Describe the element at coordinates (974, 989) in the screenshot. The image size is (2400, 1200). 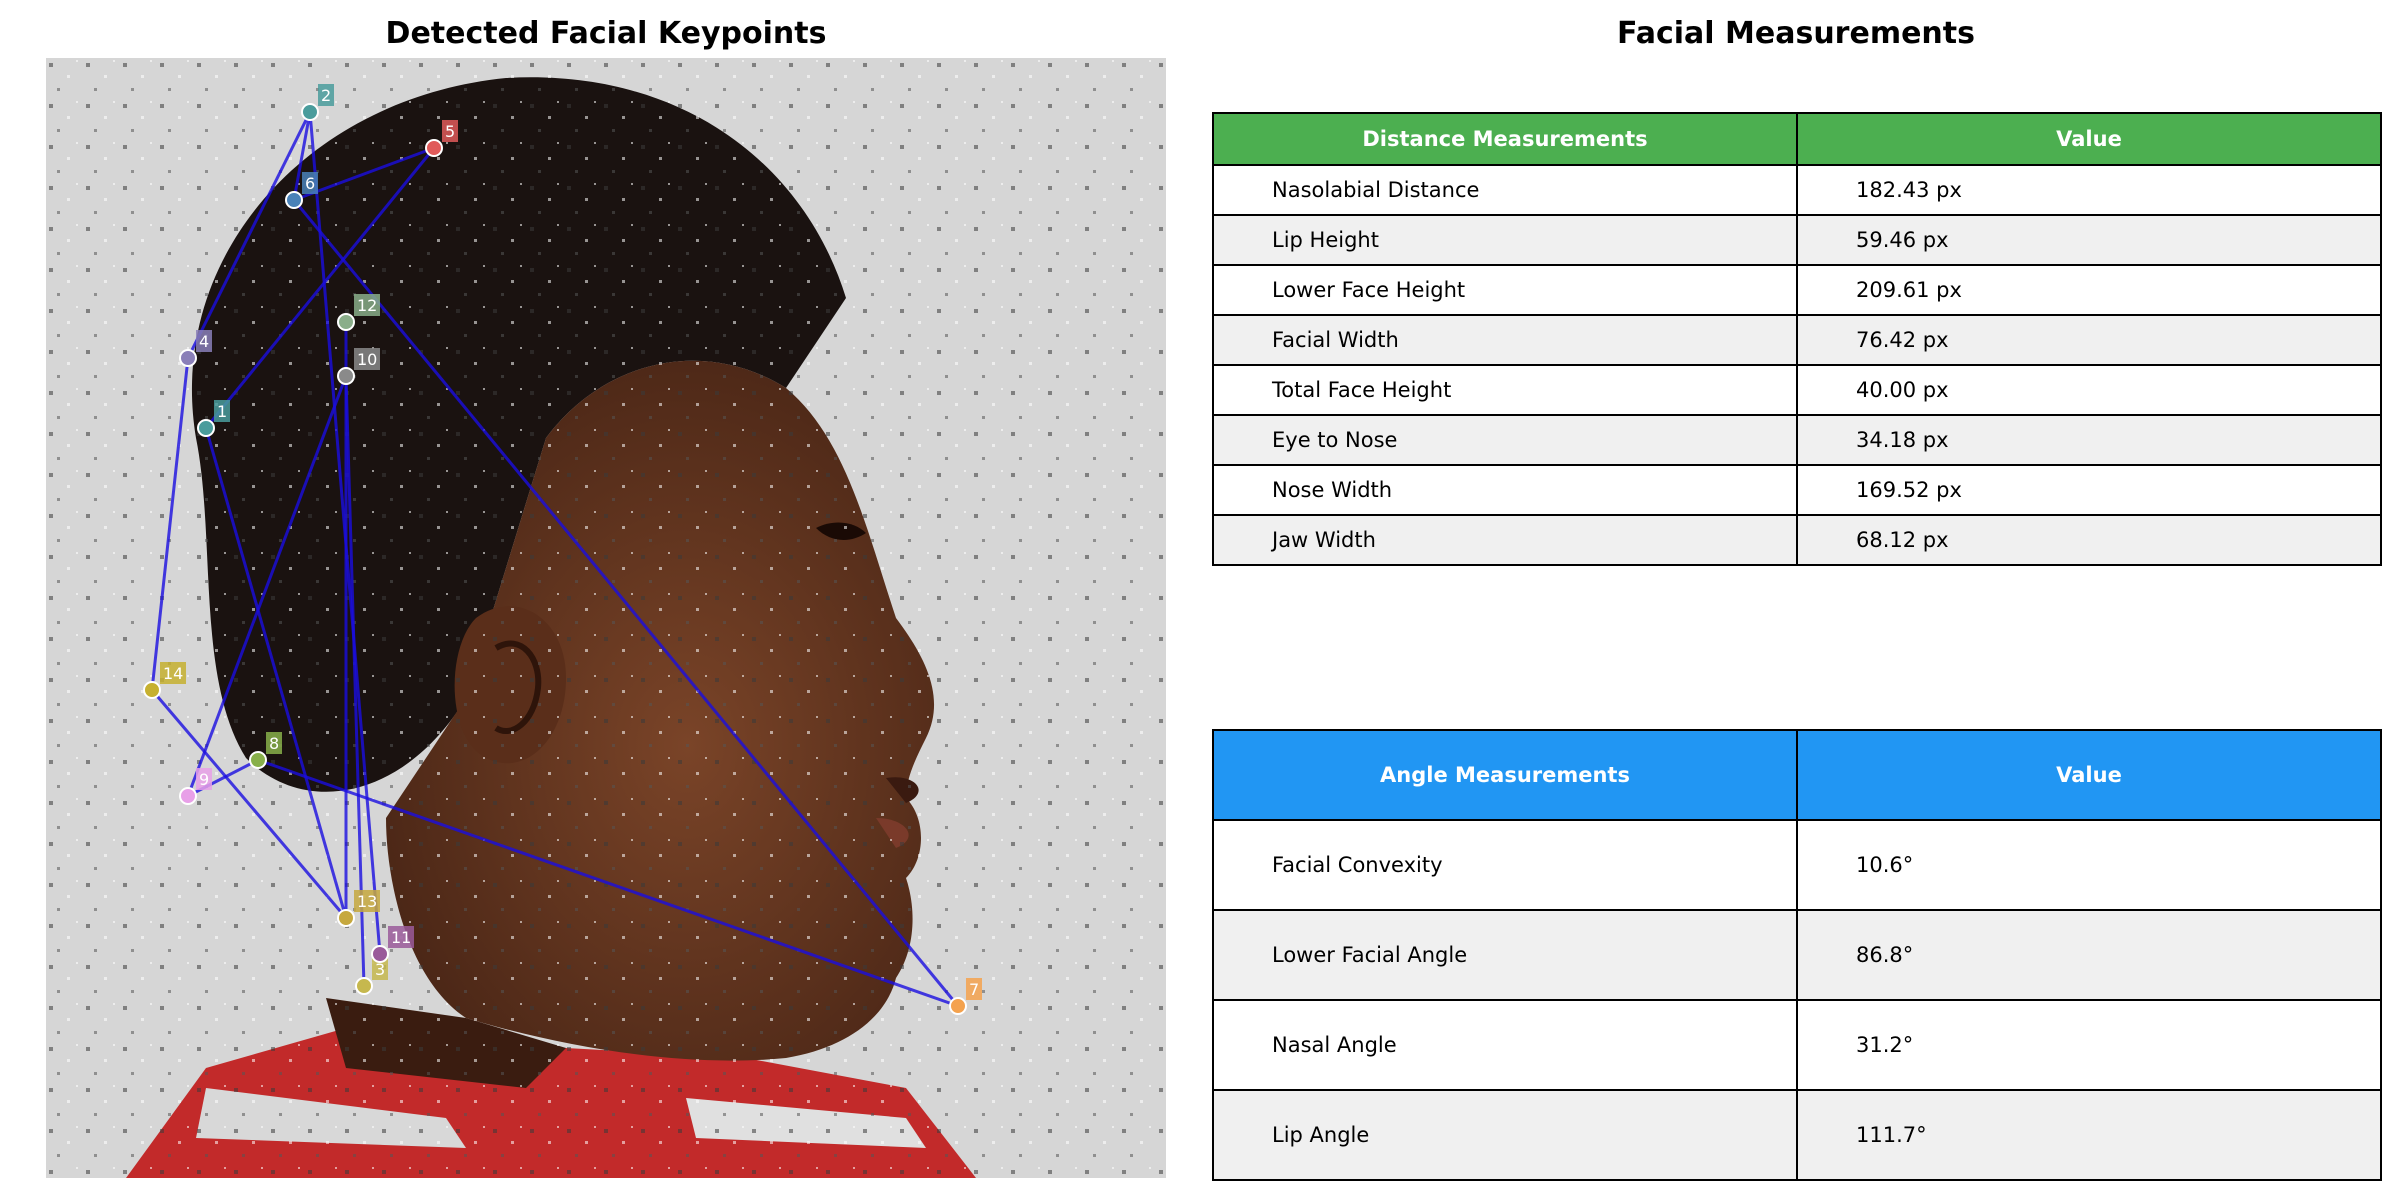
I see `keypoint-label: 7` at that location.